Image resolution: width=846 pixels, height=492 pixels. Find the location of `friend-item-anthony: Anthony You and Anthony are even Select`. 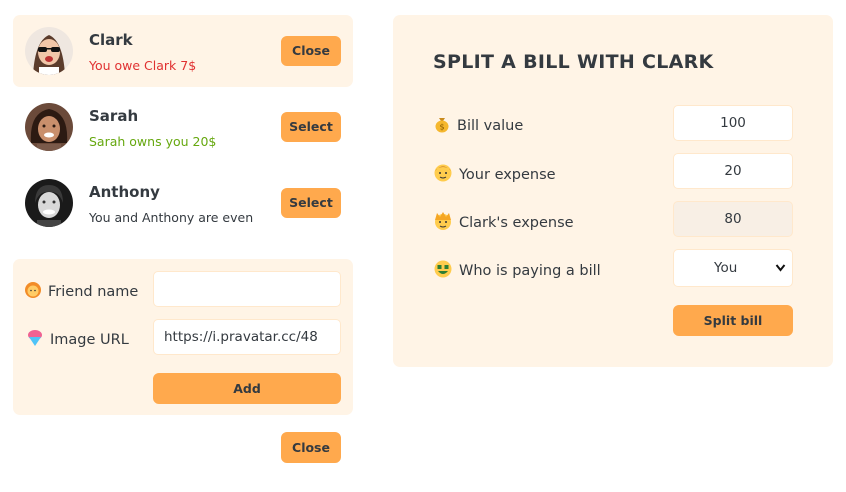

friend-item-anthony: Anthony You and Anthony are even Select is located at coordinates (183, 203).